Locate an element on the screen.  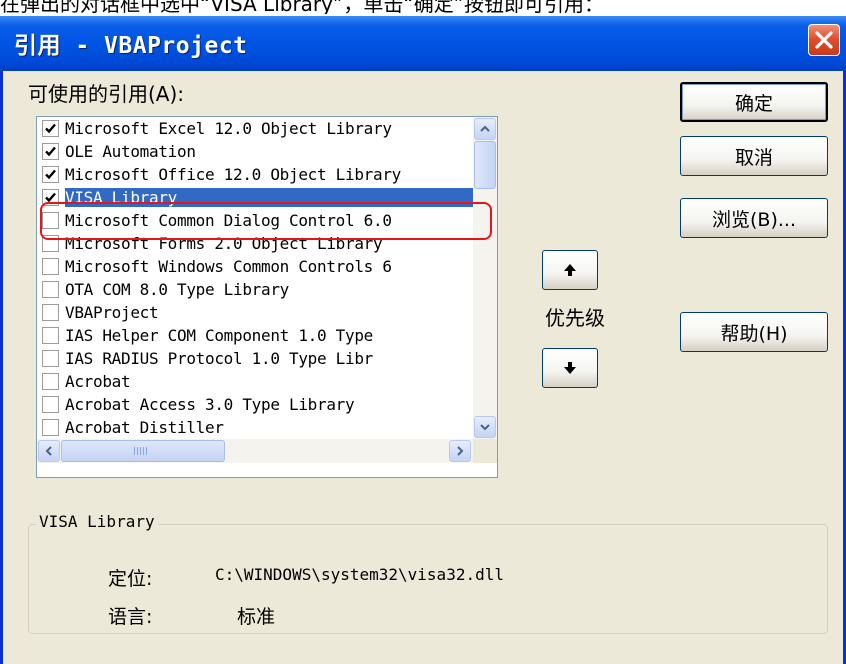
reference-item: Microsoft Office 12.0 Object Library is located at coordinates (255, 174).